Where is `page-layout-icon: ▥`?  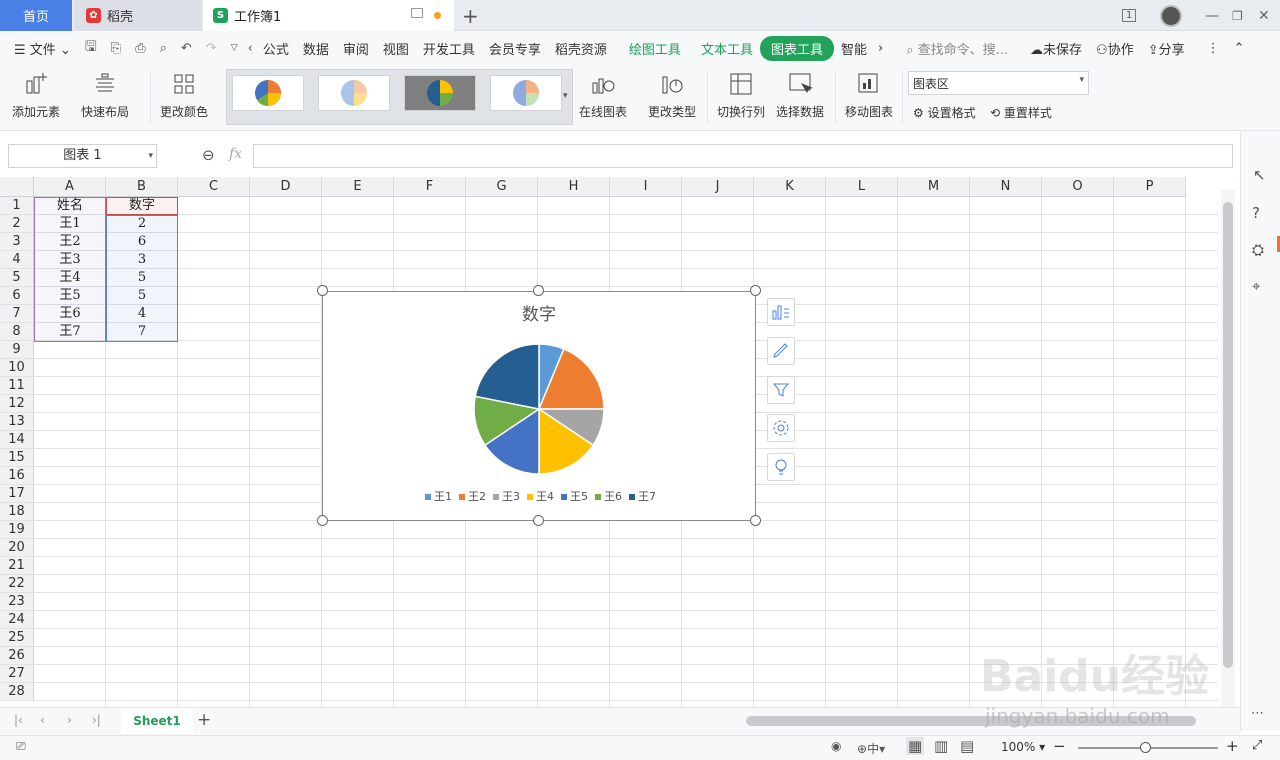
page-layout-icon: ▥ is located at coordinates (941, 746).